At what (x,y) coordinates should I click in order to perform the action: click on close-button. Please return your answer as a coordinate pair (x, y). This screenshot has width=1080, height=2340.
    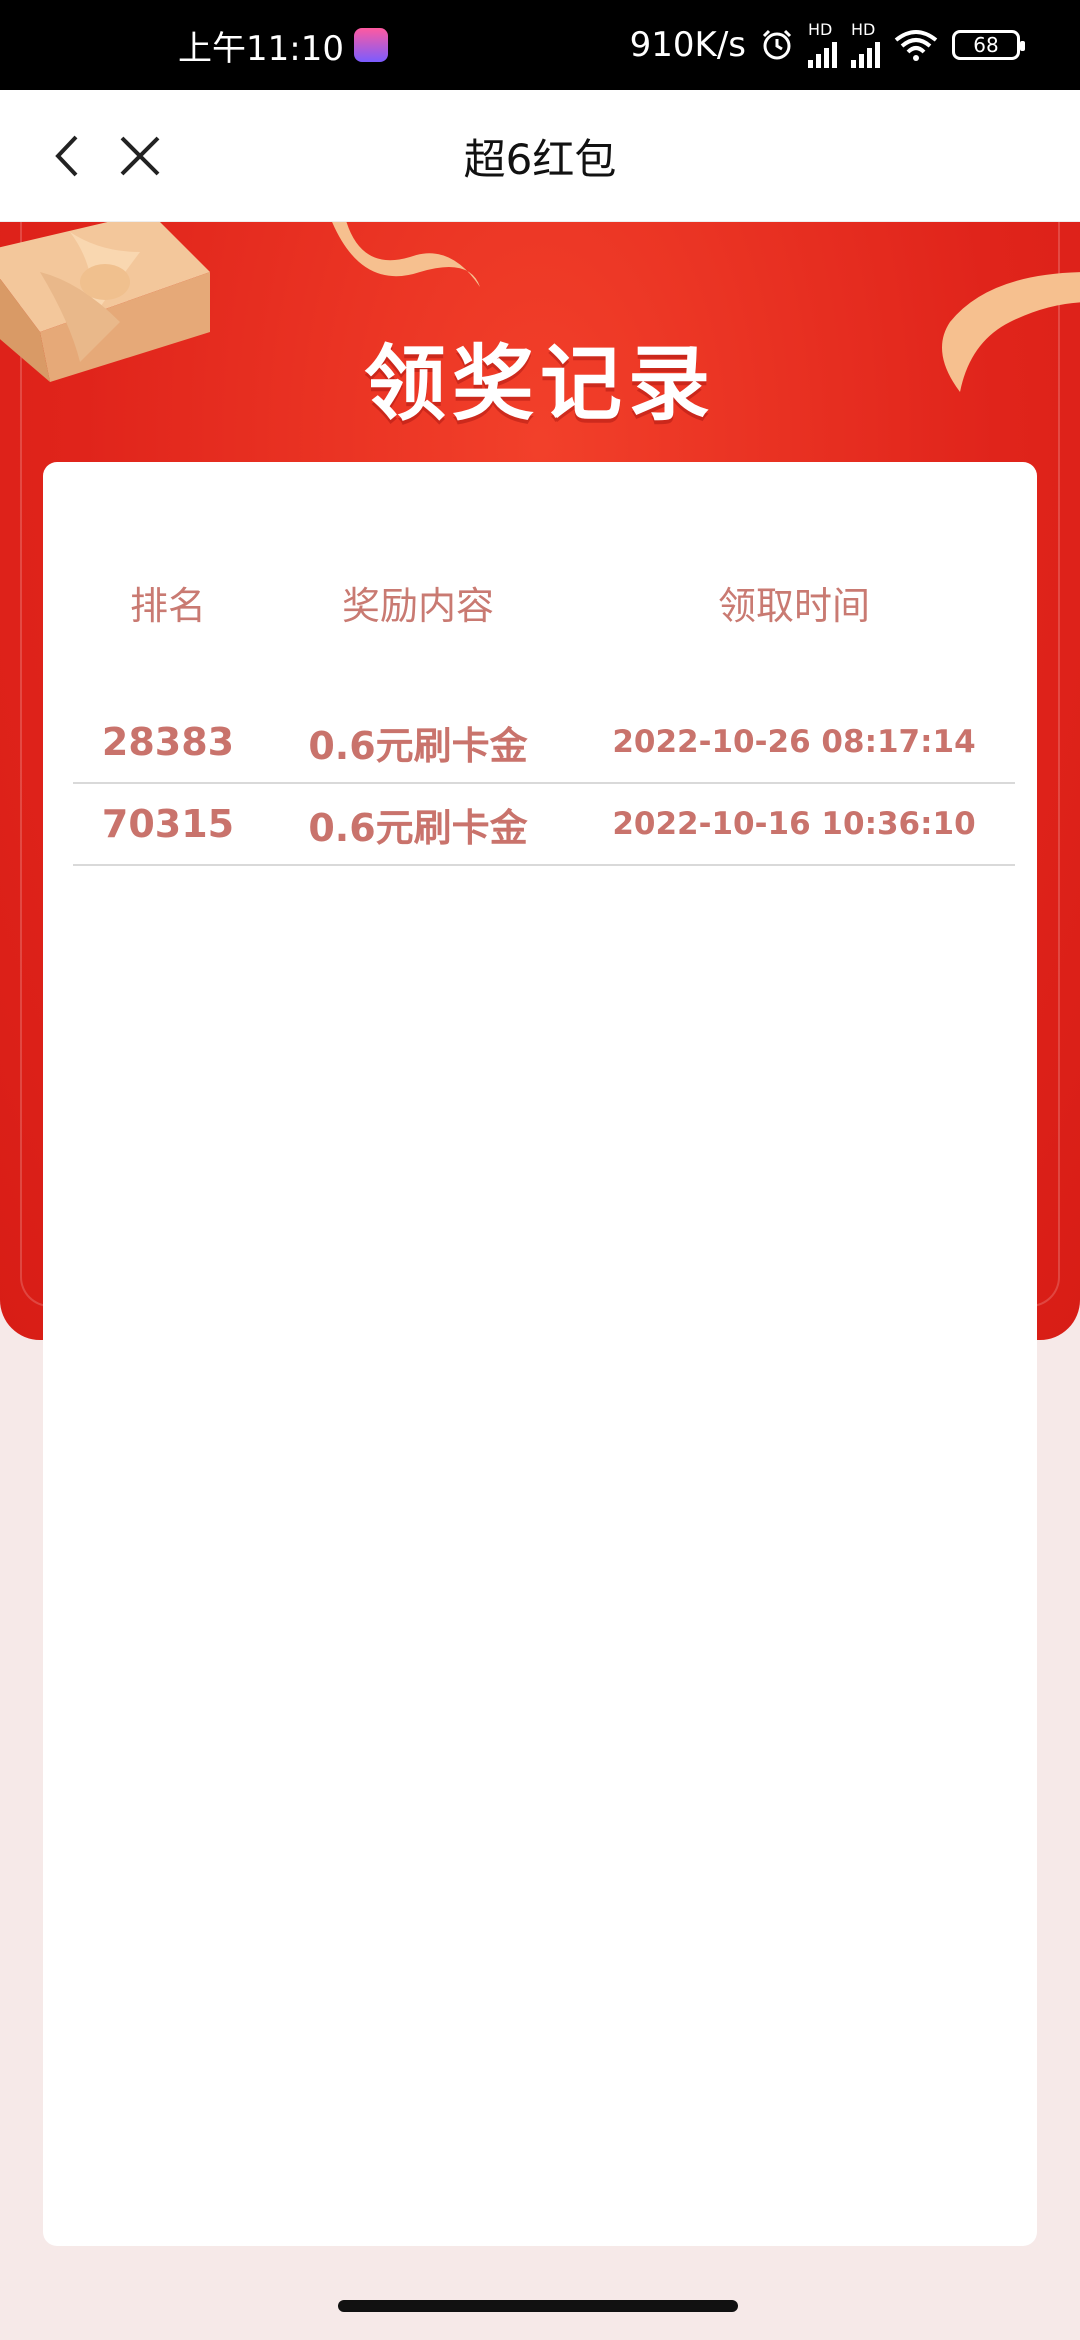
    Looking at the image, I should click on (140, 156).